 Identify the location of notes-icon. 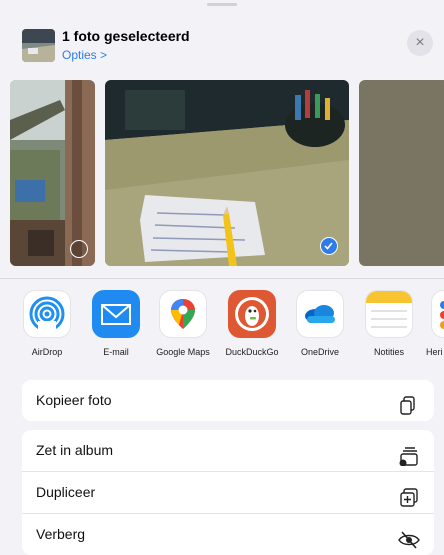
(389, 314).